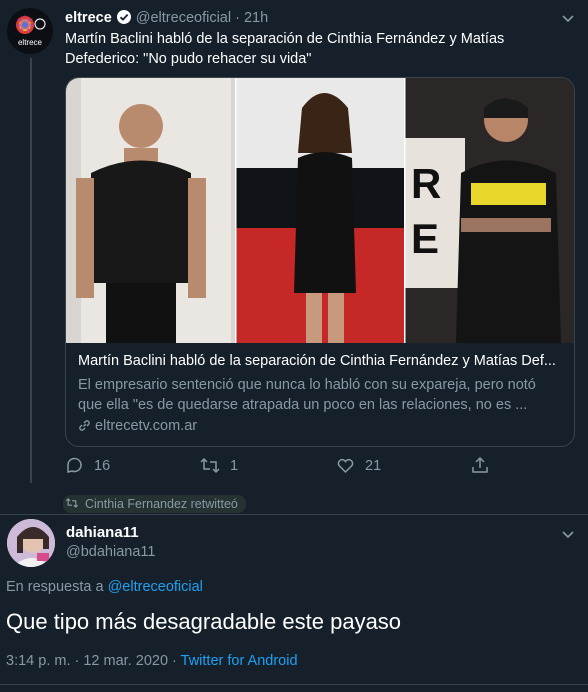  What do you see at coordinates (102, 465) in the screenshot?
I see `reply-count: 16` at bounding box center [102, 465].